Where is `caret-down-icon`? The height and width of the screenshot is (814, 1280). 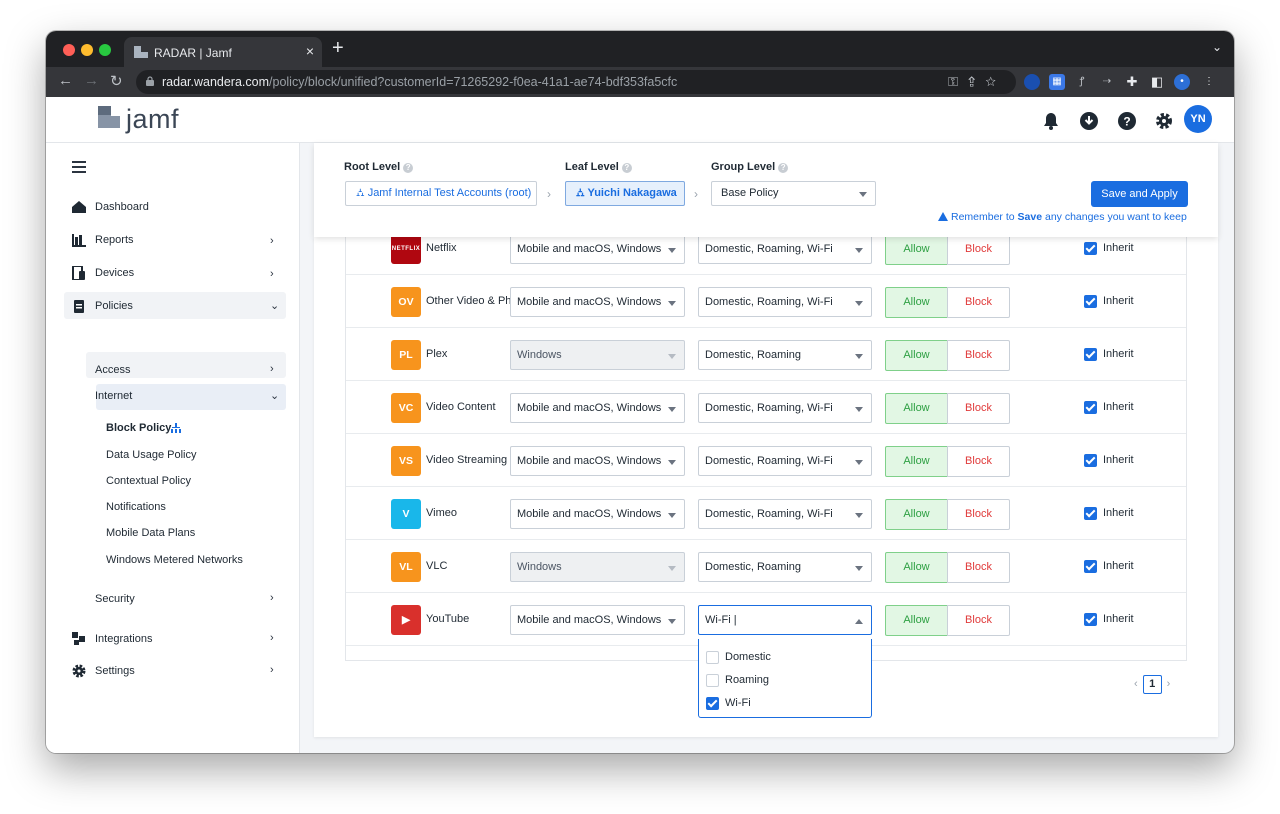 caret-down-icon is located at coordinates (859, 303).